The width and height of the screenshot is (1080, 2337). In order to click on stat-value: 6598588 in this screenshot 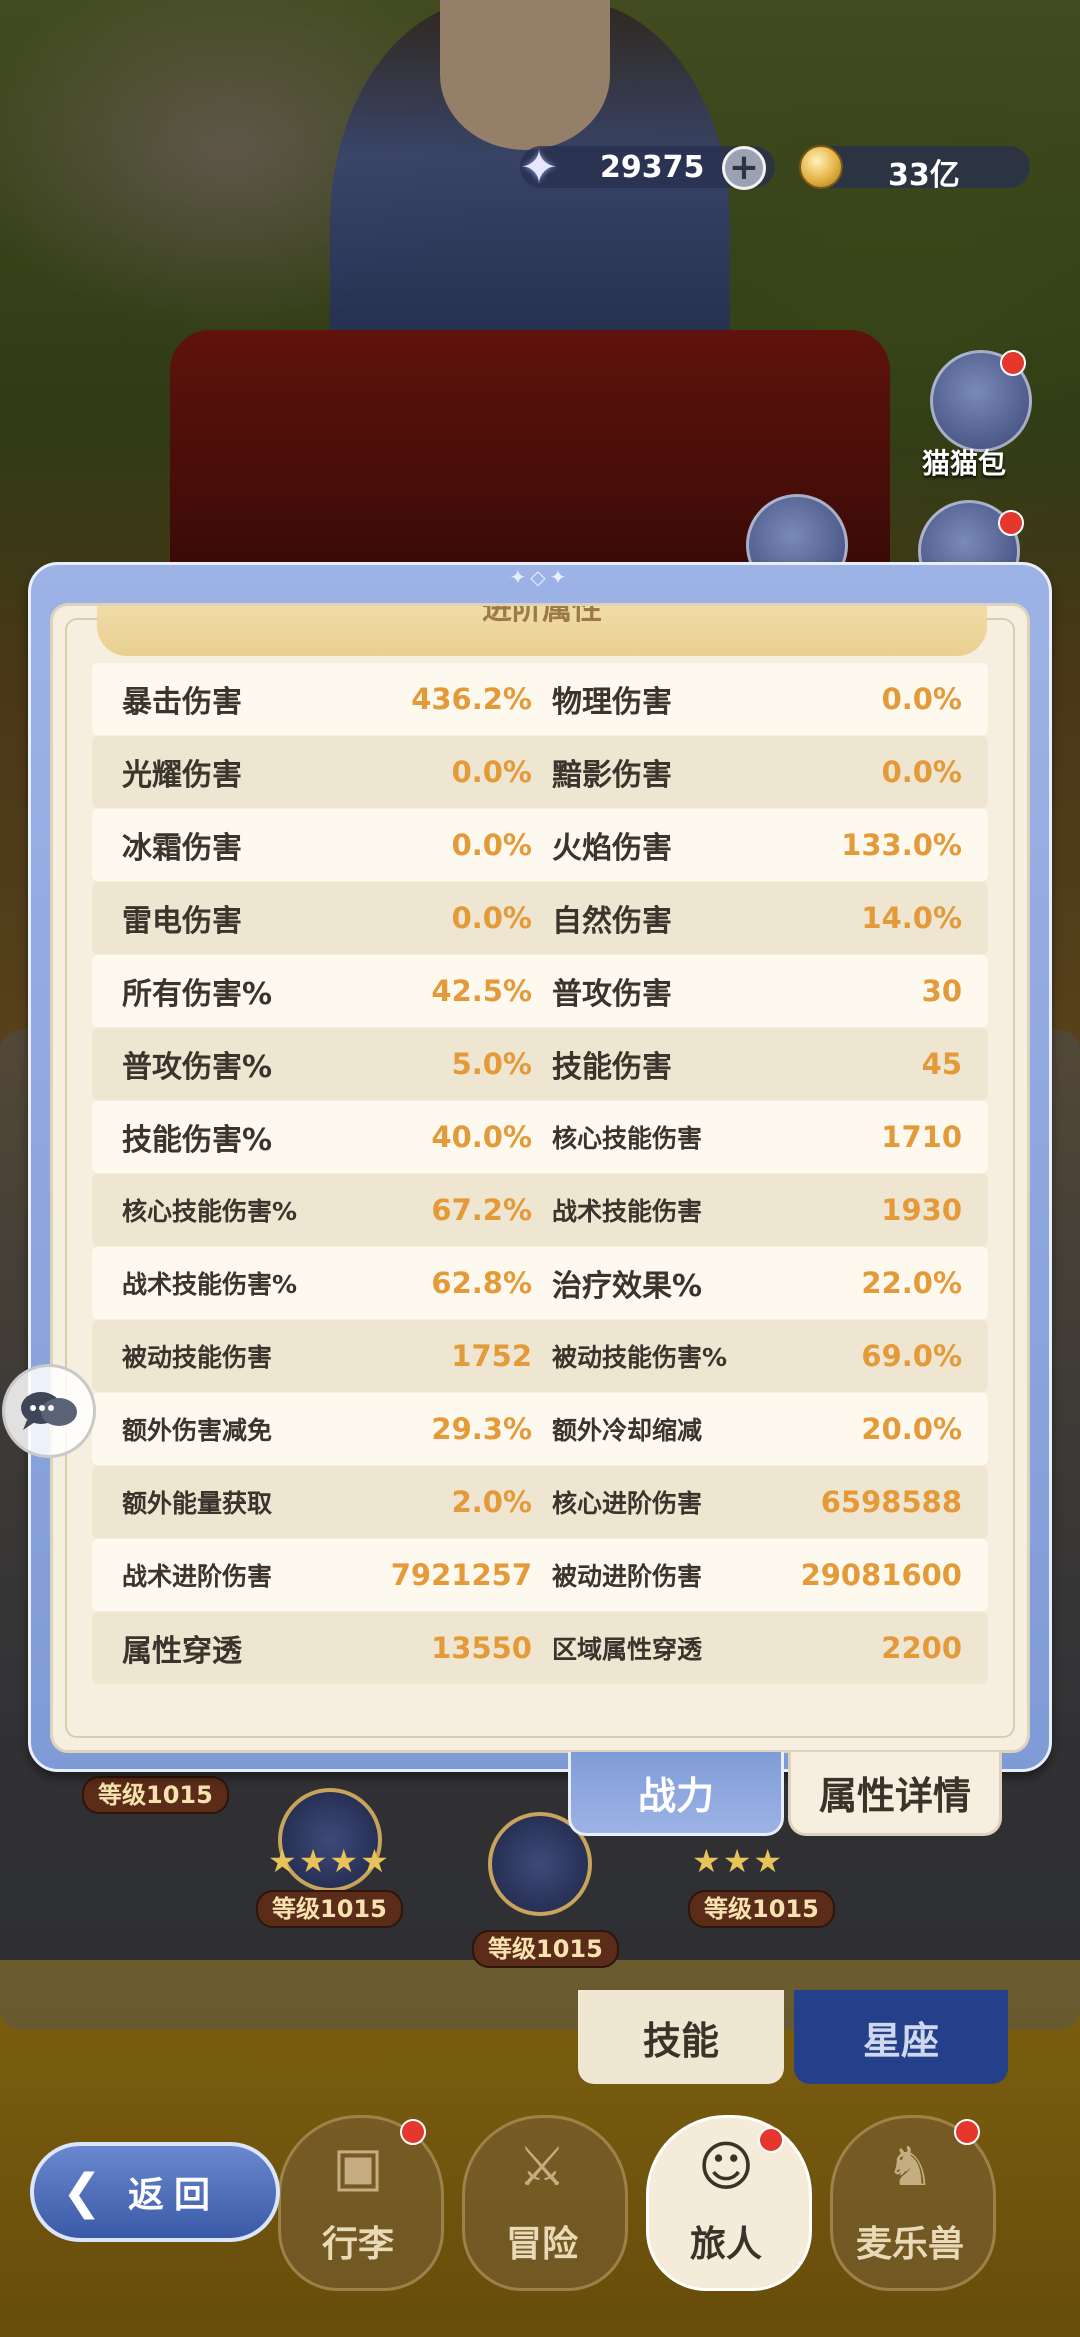, I will do `click(891, 1502)`.